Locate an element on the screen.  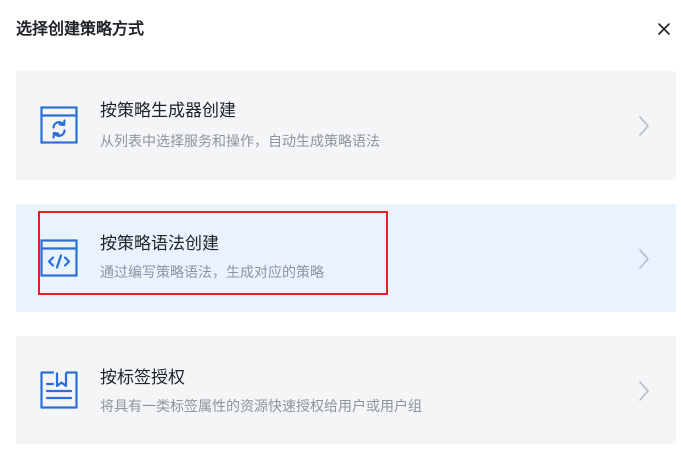
option-description: 从列表中选择服务和操作，自动生成策略语法 is located at coordinates (240, 142).